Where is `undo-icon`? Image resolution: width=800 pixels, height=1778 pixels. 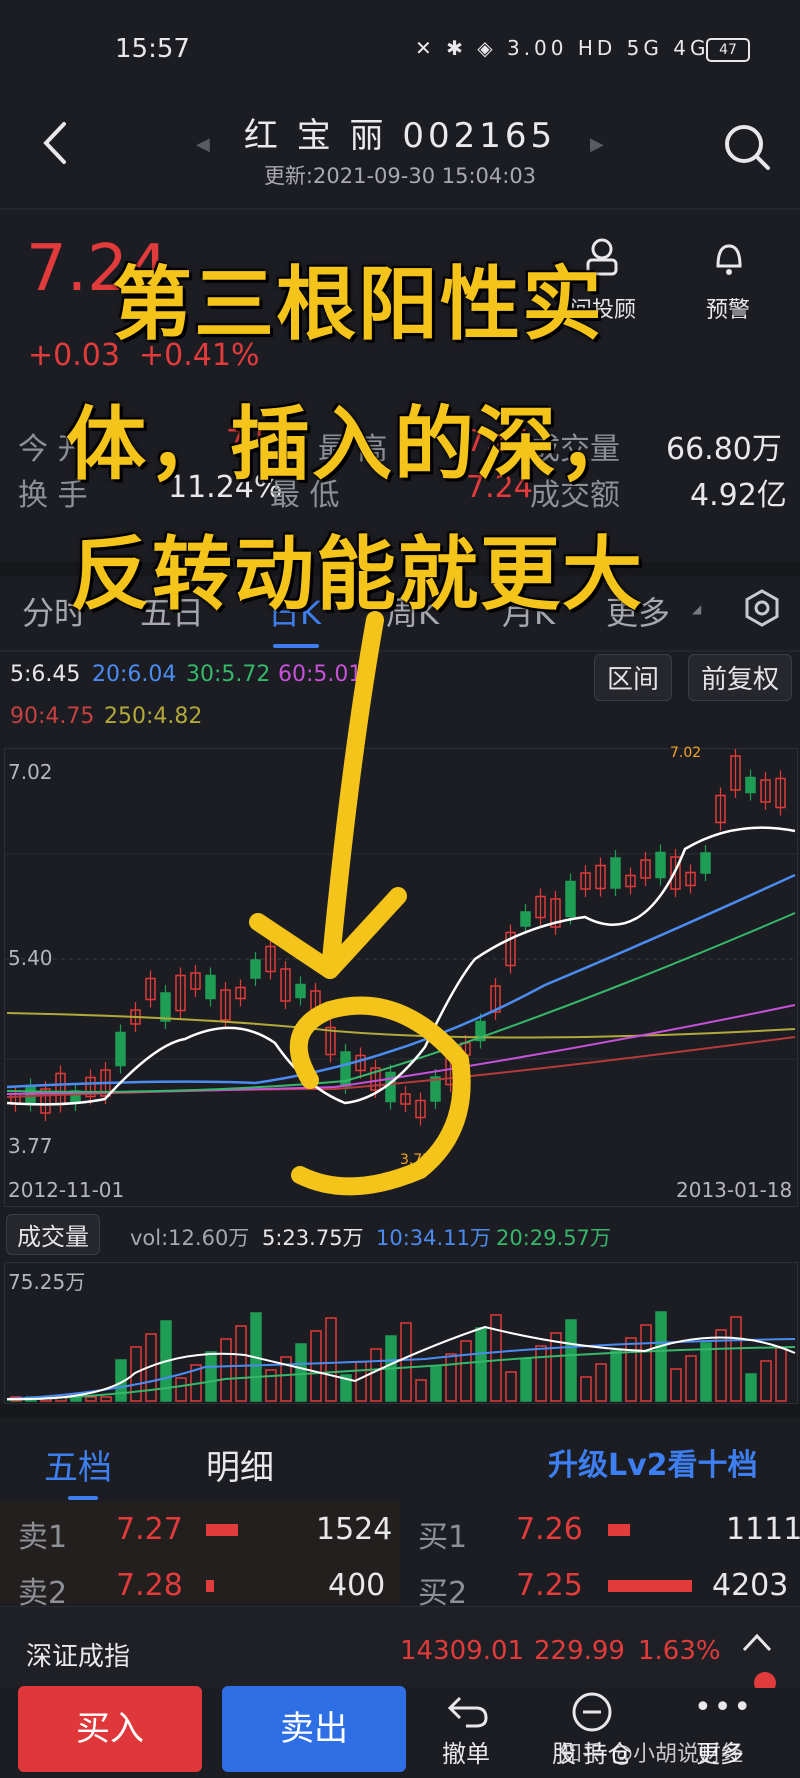
undo-icon is located at coordinates (467, 1712).